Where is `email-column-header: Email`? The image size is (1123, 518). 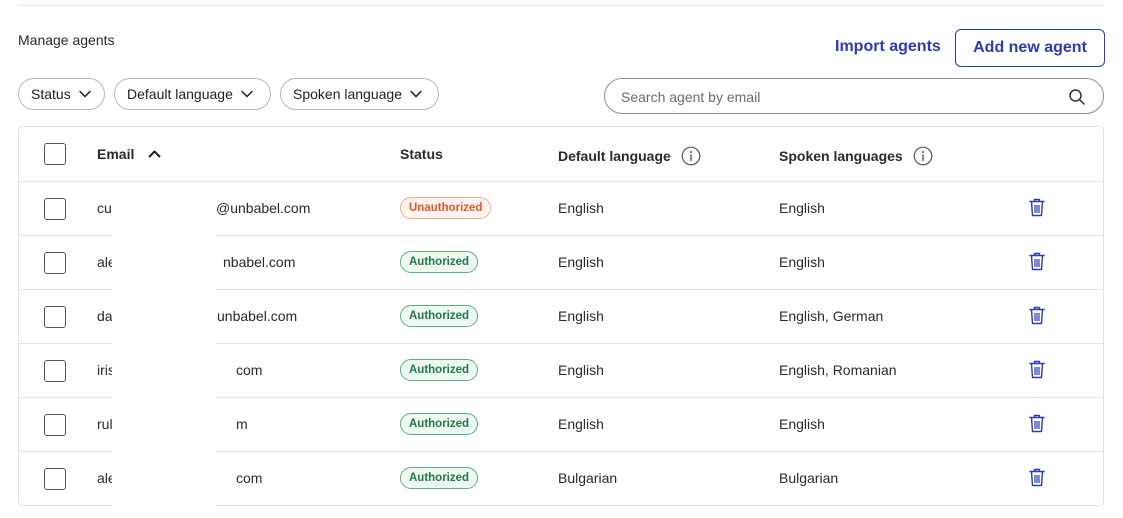 email-column-header: Email is located at coordinates (129, 154).